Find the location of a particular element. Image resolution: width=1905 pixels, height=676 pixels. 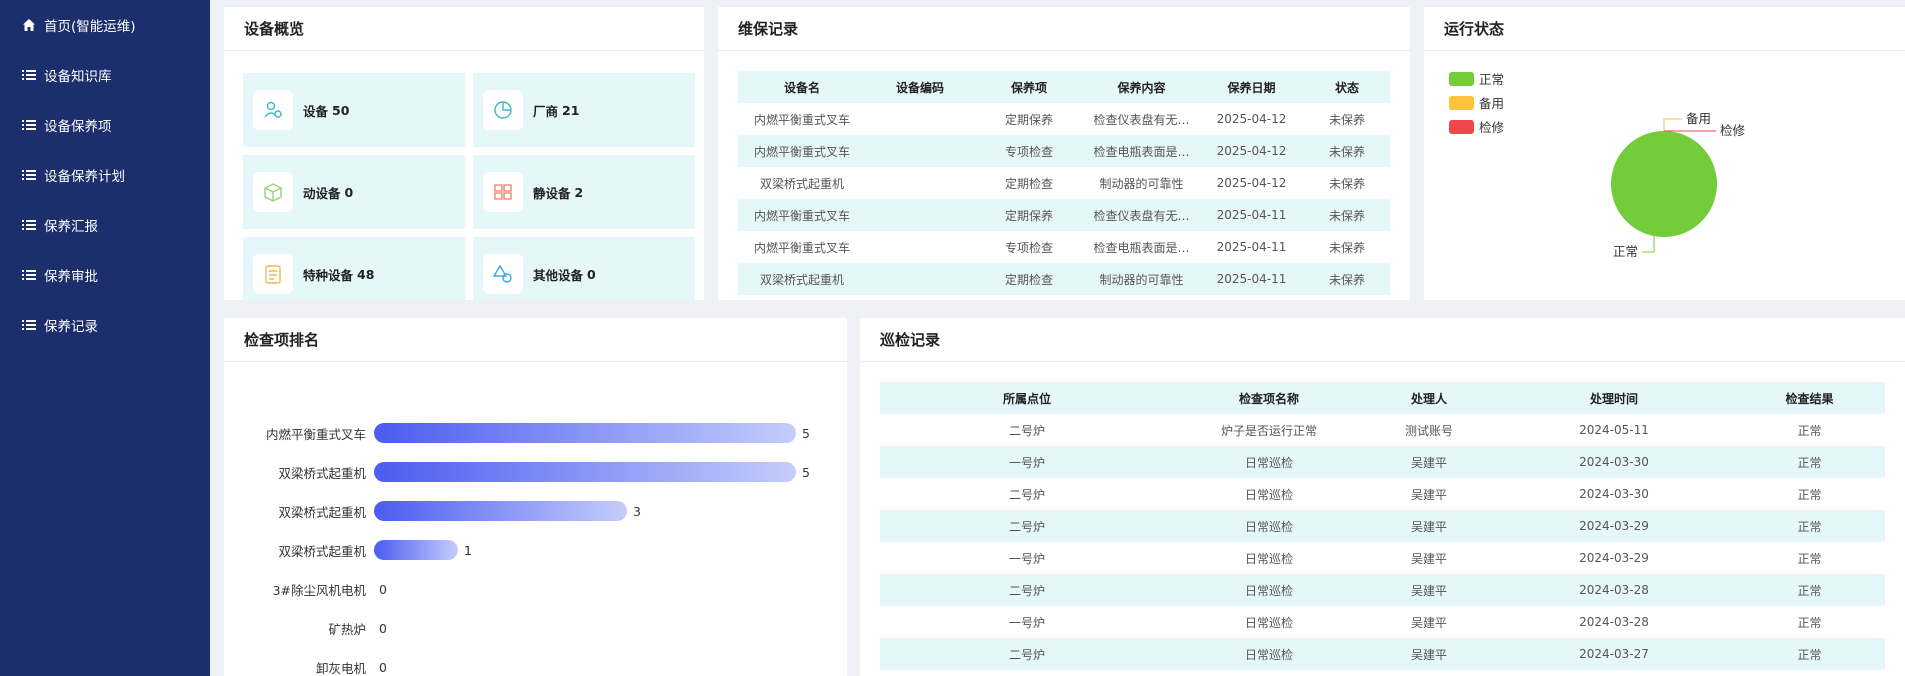

box-cube-icon is located at coordinates (273, 192).